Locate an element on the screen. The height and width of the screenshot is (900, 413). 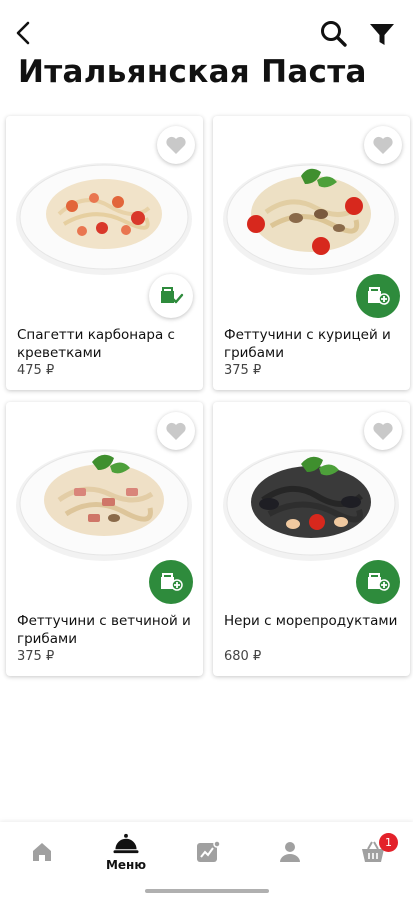
product-name: Спагетти карбонара с креветками is located at coordinates (96, 344).